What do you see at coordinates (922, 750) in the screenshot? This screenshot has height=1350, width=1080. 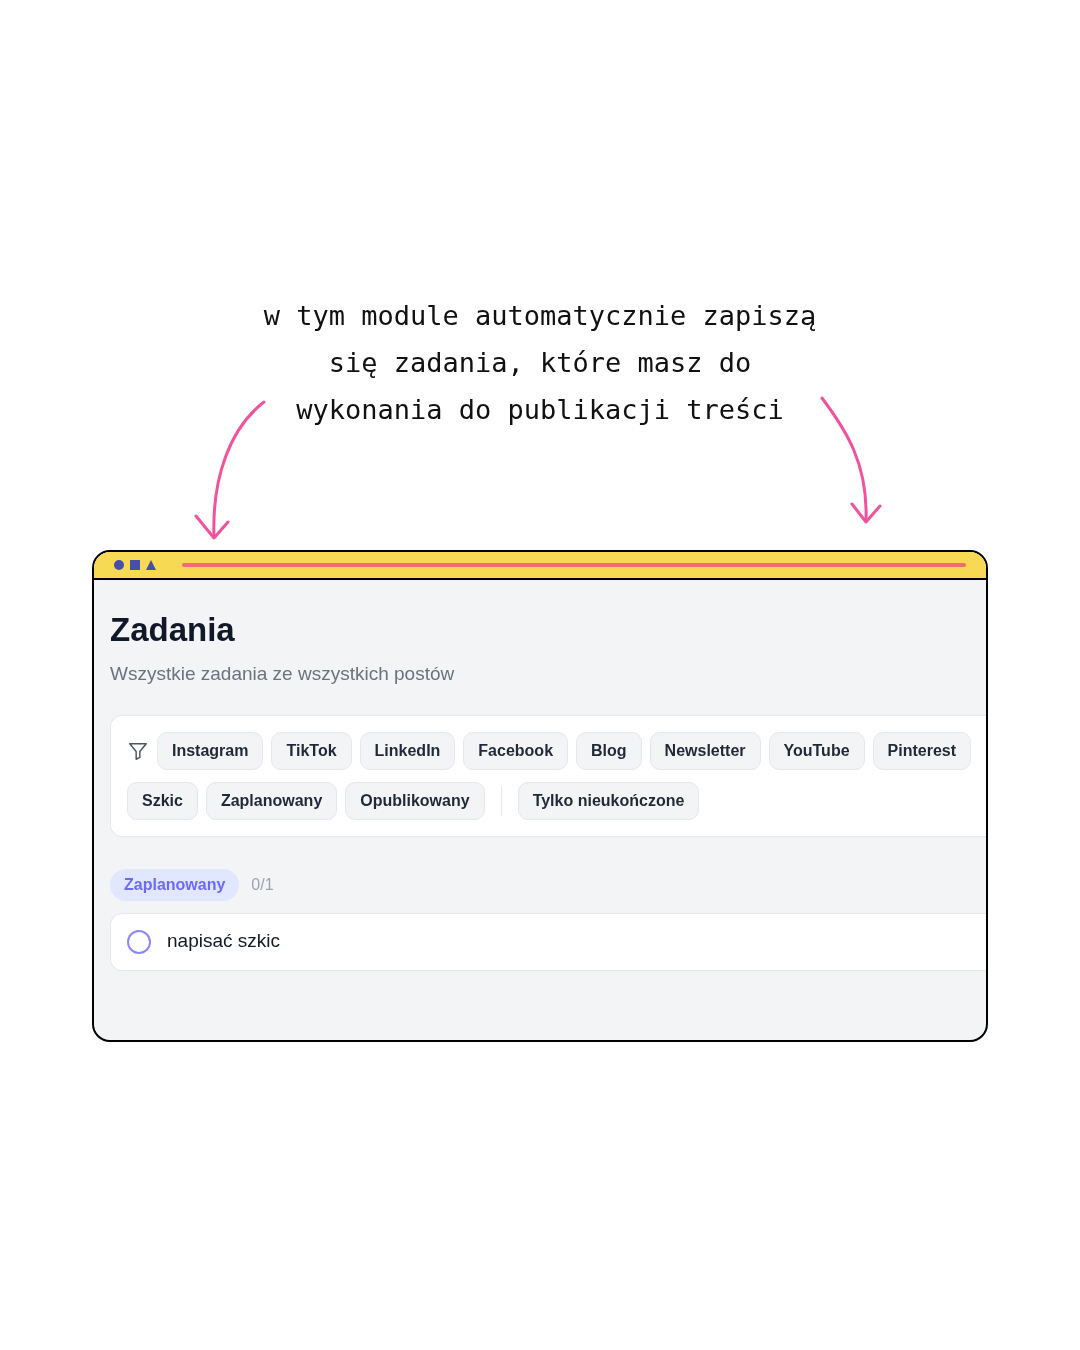 I see `filter-chip: Pinterest` at bounding box center [922, 750].